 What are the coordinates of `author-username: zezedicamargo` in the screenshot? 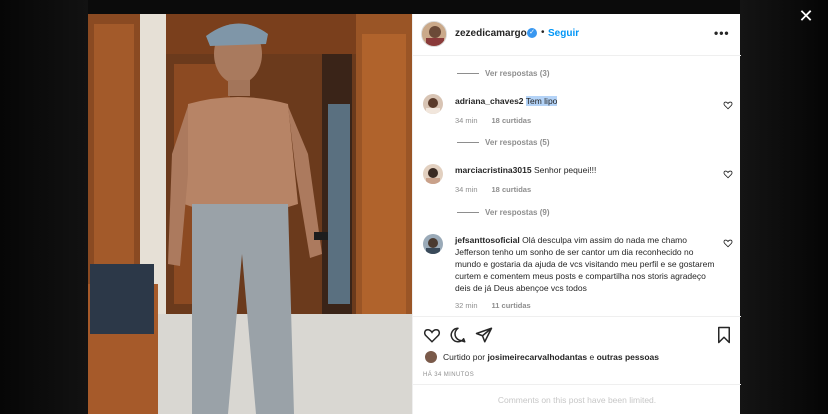 It's located at (491, 33).